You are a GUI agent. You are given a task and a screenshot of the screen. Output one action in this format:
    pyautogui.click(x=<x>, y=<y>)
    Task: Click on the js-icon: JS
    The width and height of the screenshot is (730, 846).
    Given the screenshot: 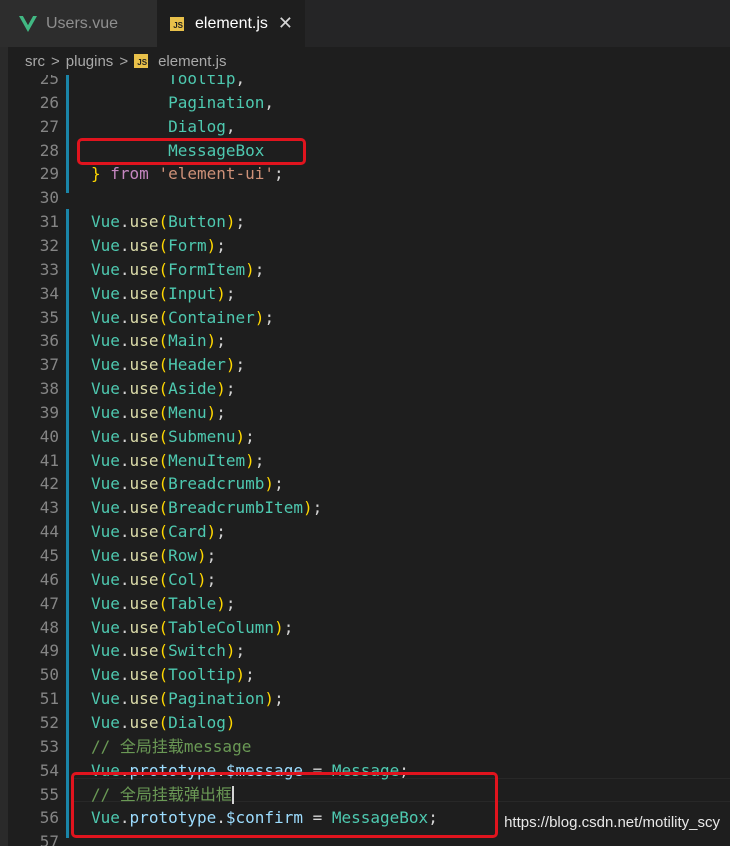 What is the action you would take?
    pyautogui.click(x=177, y=23)
    